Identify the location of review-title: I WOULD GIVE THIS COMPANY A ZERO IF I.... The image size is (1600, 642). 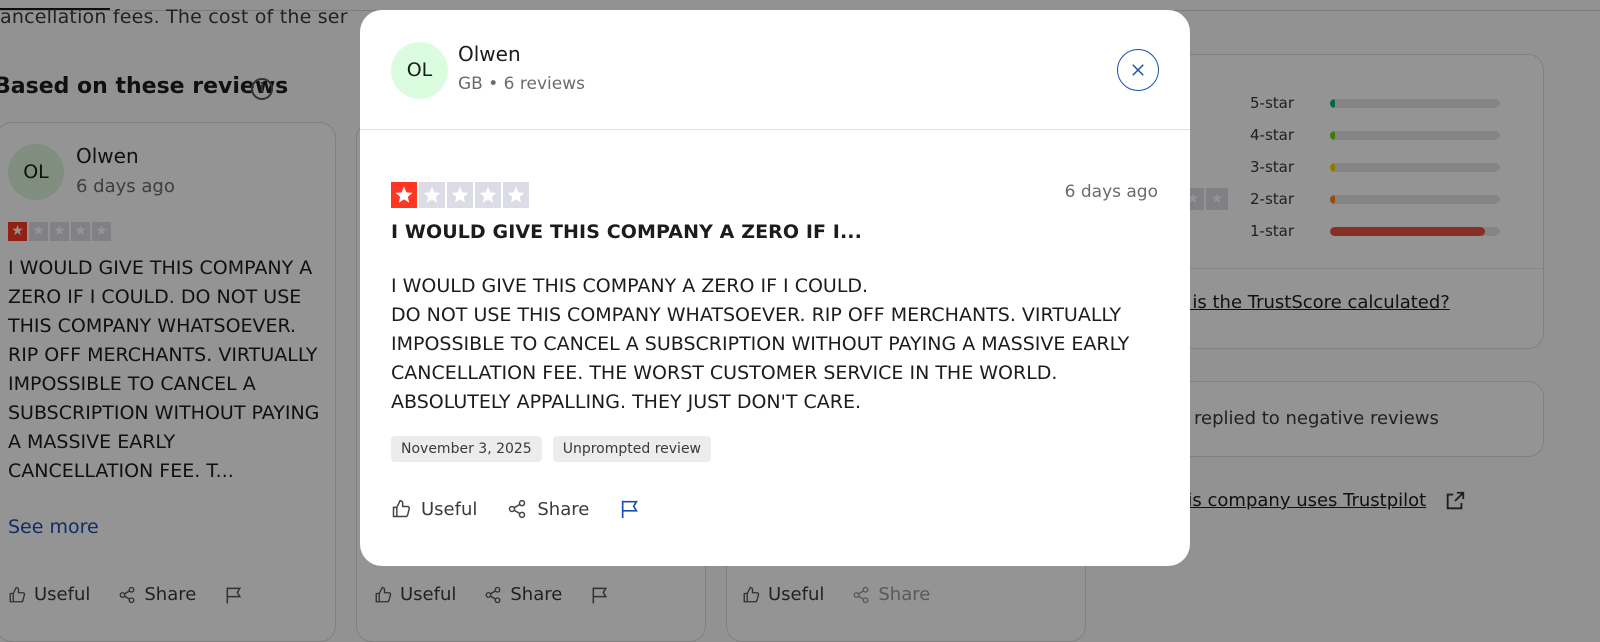
(626, 232).